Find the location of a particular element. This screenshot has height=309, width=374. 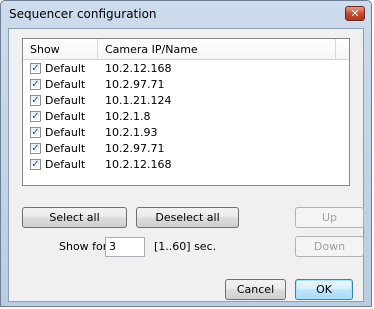

select-all-label: Select all is located at coordinates (74, 217).